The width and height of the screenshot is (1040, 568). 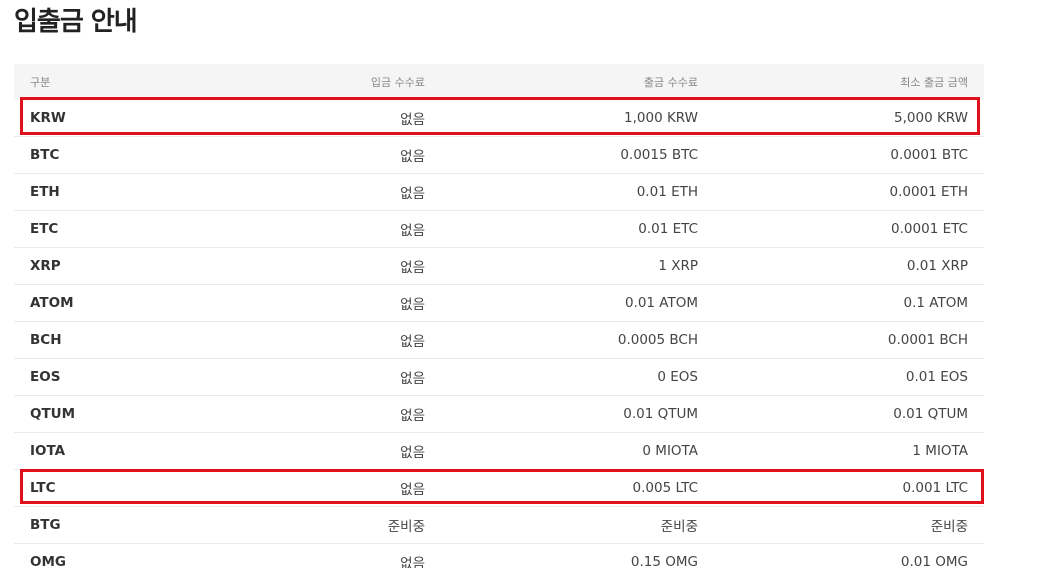 What do you see at coordinates (499, 303) in the screenshot?
I see `table-row: ATOM 없음 0.01 ATOM 0.1 ATOM` at bounding box center [499, 303].